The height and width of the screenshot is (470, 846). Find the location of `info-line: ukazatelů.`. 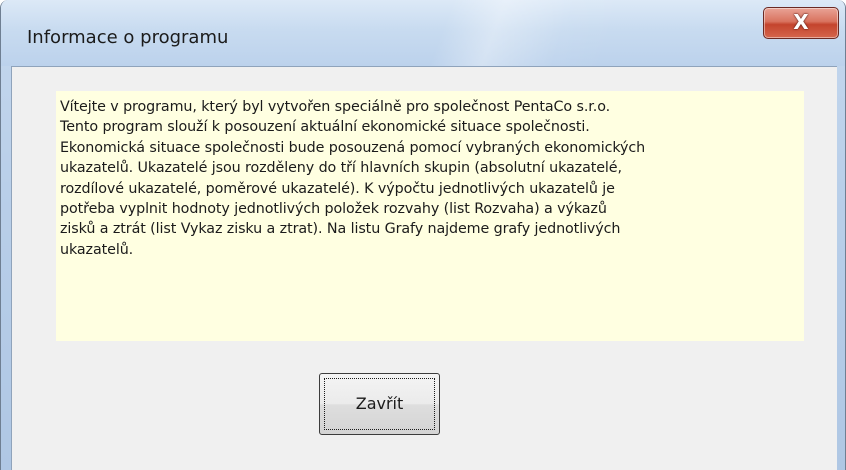

info-line: ukazatelů. is located at coordinates (97, 249).